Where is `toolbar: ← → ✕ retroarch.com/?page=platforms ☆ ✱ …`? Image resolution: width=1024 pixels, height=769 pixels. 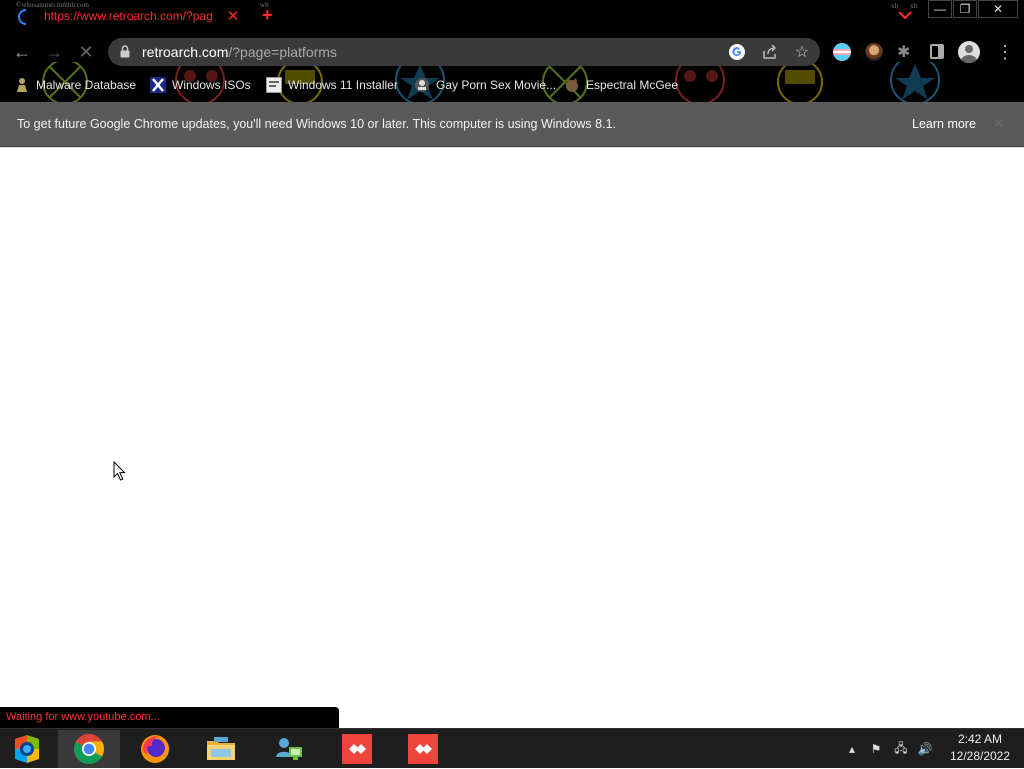
toolbar: ← → ✕ retroarch.com/?page=platforms ☆ ✱ … is located at coordinates (512, 52).